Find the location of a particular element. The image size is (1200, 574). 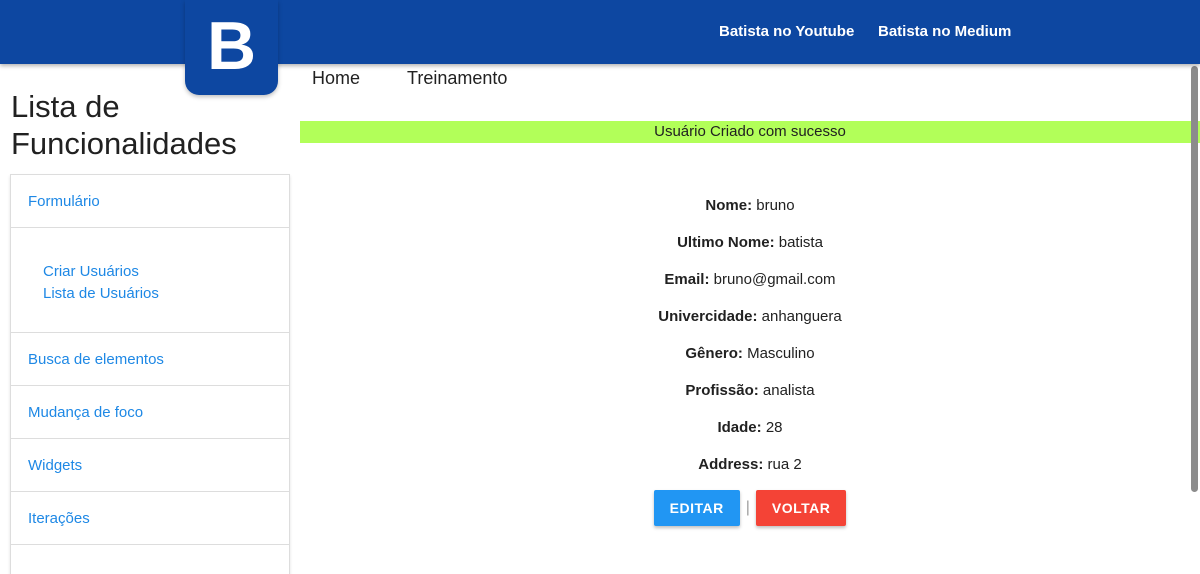

success-alert-message: Usuário Criado com sucesso is located at coordinates (750, 131).